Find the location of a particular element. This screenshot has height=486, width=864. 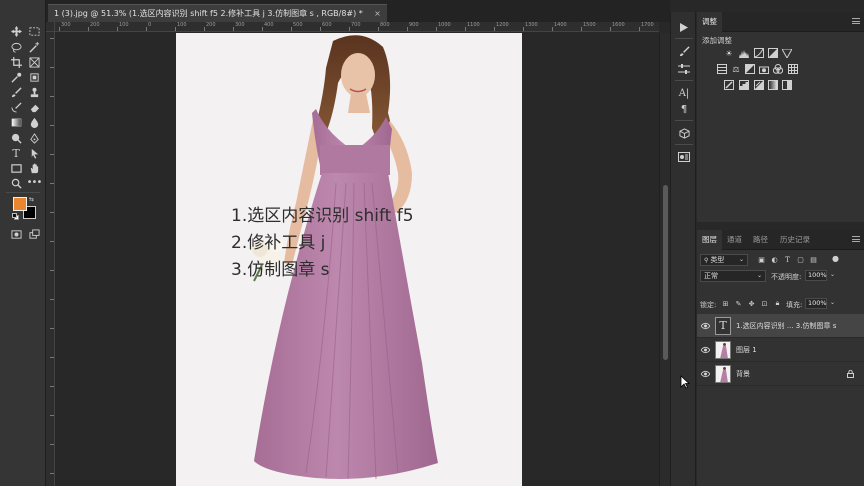

play-icon is located at coordinates (684, 27).